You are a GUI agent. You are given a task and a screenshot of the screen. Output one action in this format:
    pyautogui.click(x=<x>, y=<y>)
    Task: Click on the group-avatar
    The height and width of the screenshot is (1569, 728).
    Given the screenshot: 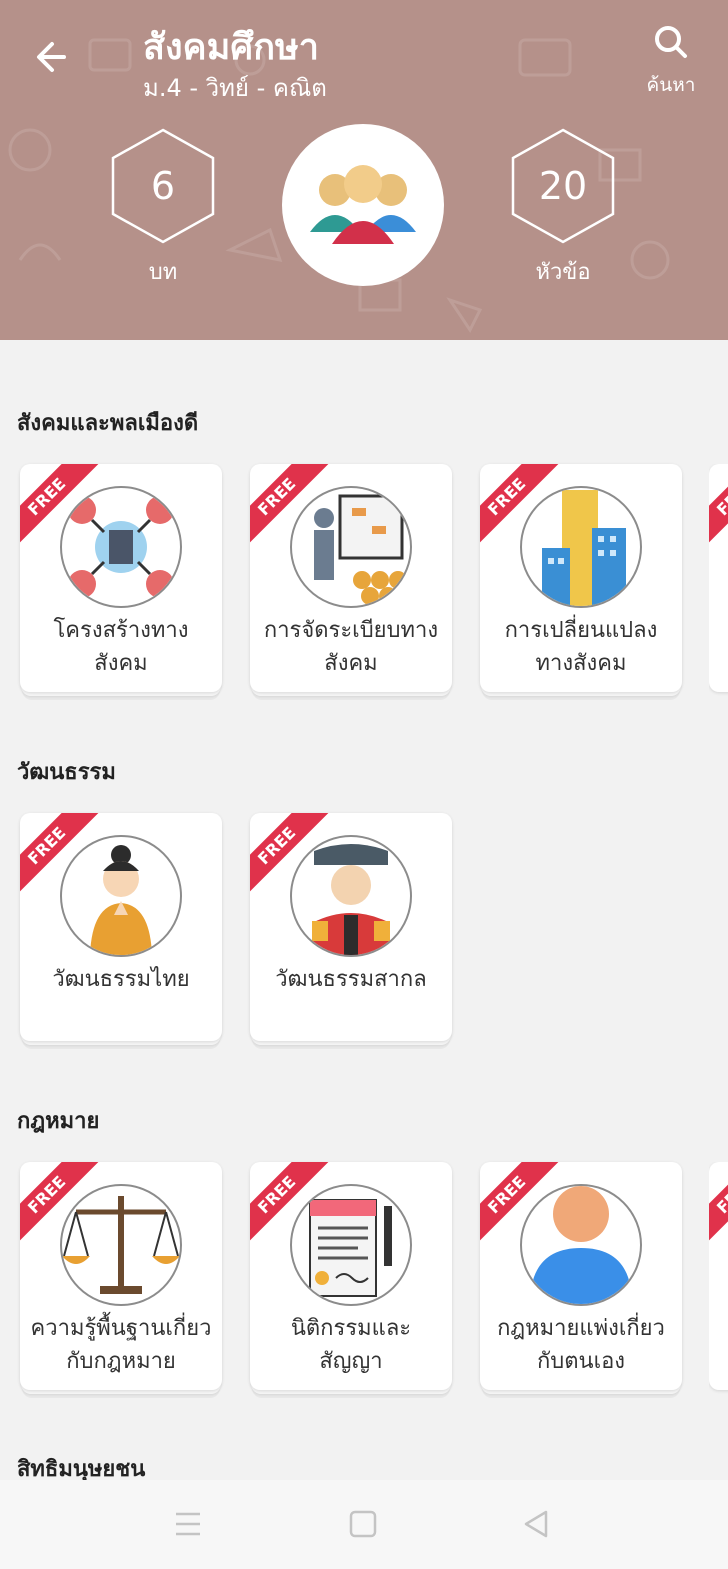 What is the action you would take?
    pyautogui.click(x=363, y=205)
    